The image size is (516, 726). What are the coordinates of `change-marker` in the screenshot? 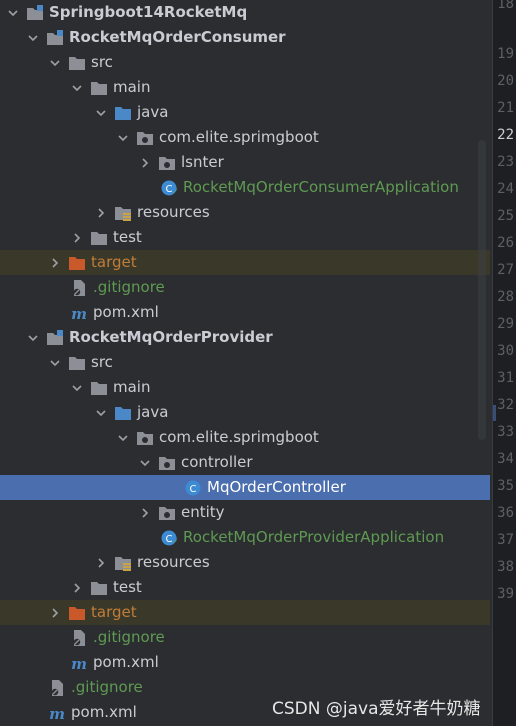 It's located at (494, 413).